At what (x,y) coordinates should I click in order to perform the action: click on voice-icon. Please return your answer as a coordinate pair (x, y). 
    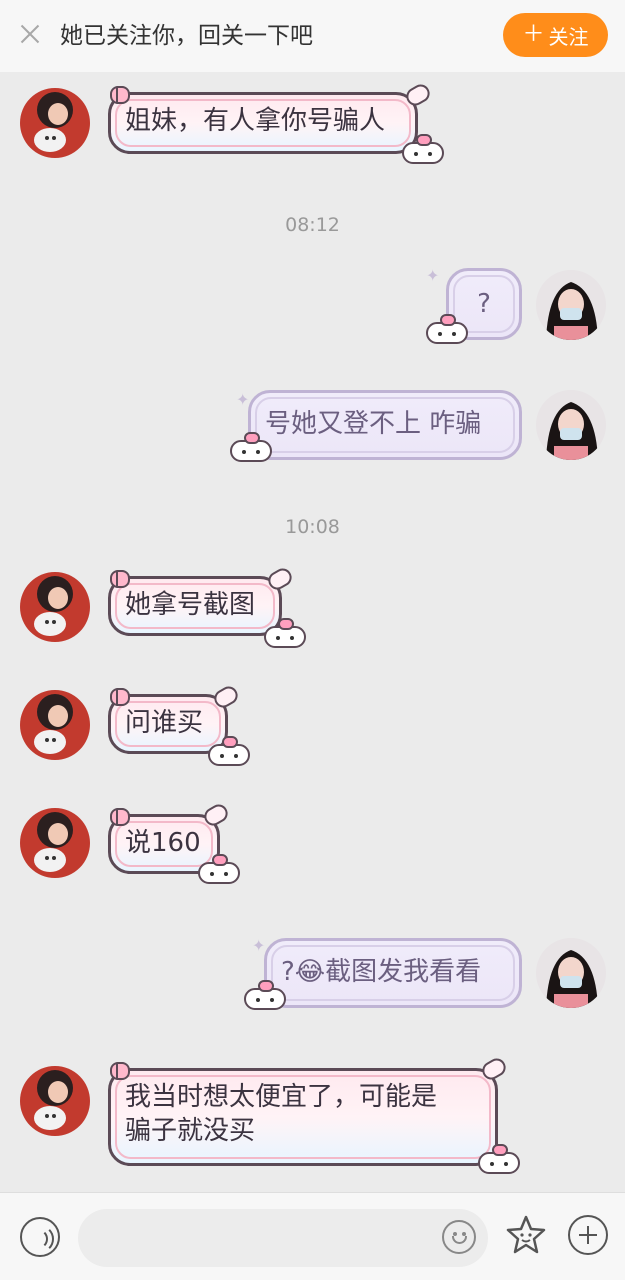
    Looking at the image, I should click on (40, 1237).